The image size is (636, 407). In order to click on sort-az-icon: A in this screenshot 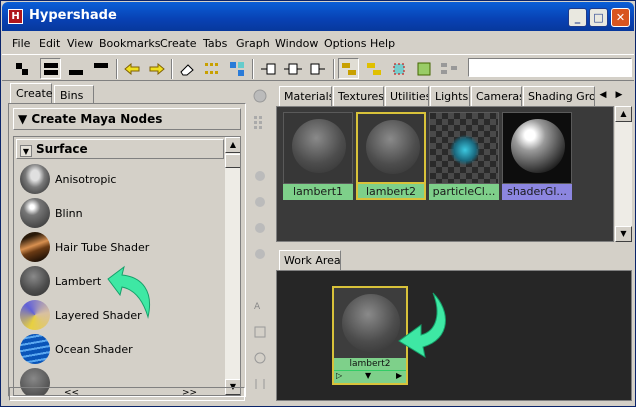, I will do `click(260, 305)`.